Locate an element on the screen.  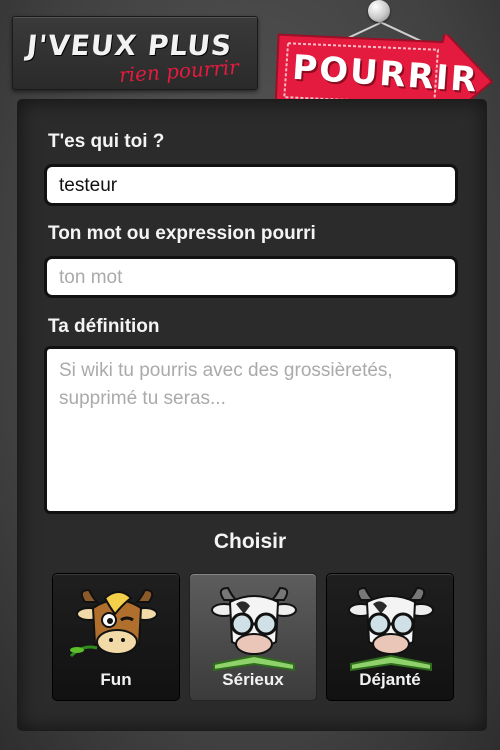
choice-serieux-button: Sérieux is located at coordinates (253, 637).